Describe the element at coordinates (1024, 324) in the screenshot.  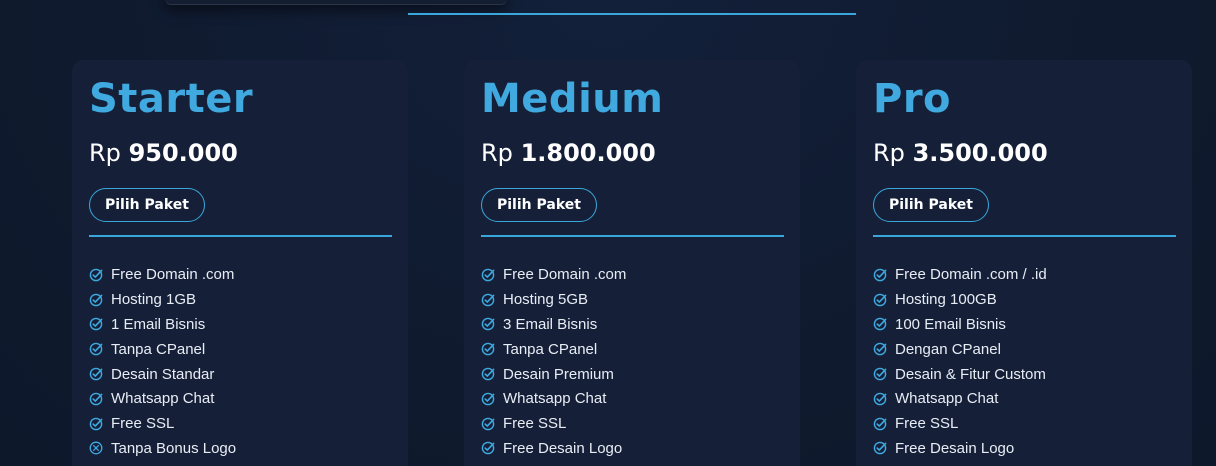
I see `feature-item: 100 Email Bisnis` at that location.